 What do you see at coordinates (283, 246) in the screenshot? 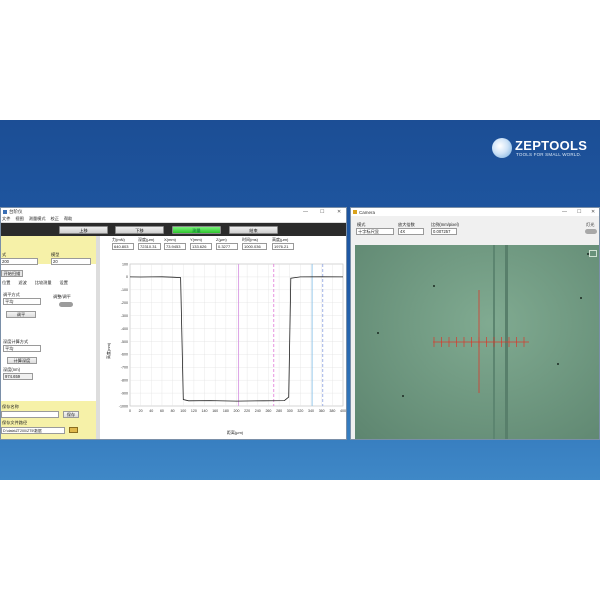
I see `readout-height: 1976.21` at bounding box center [283, 246].